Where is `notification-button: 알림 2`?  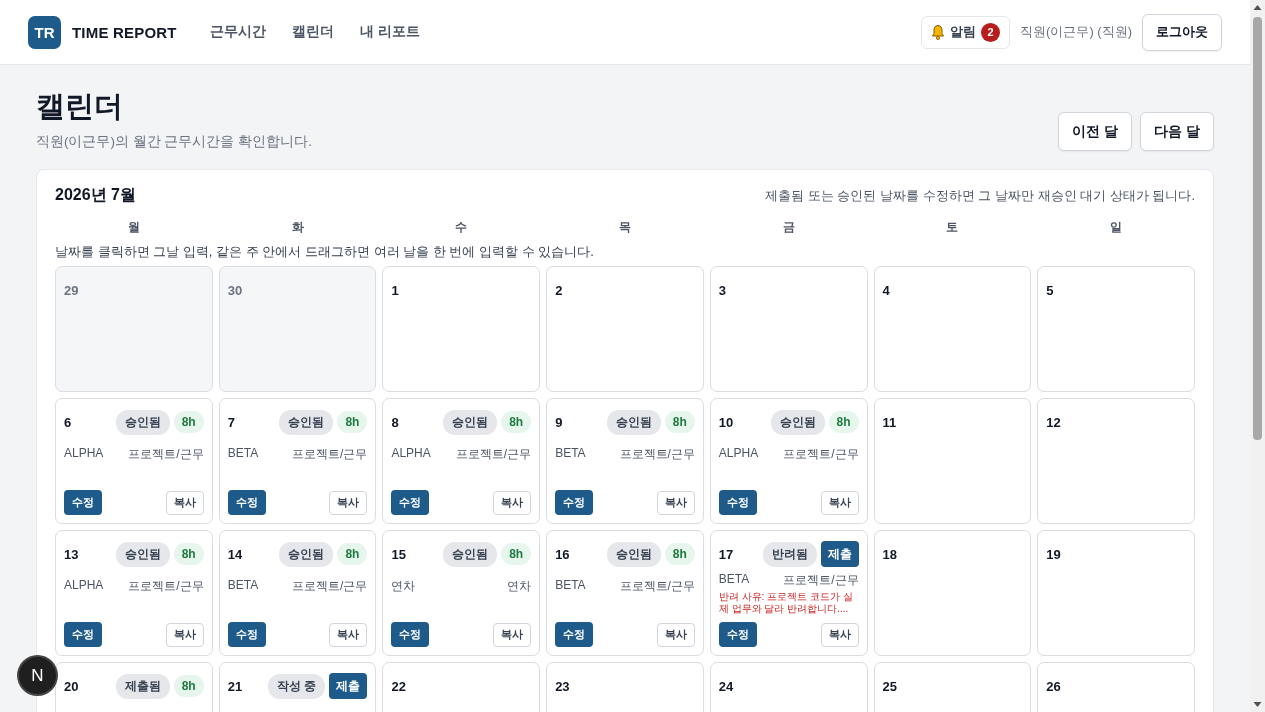 notification-button: 알림 2 is located at coordinates (966, 32).